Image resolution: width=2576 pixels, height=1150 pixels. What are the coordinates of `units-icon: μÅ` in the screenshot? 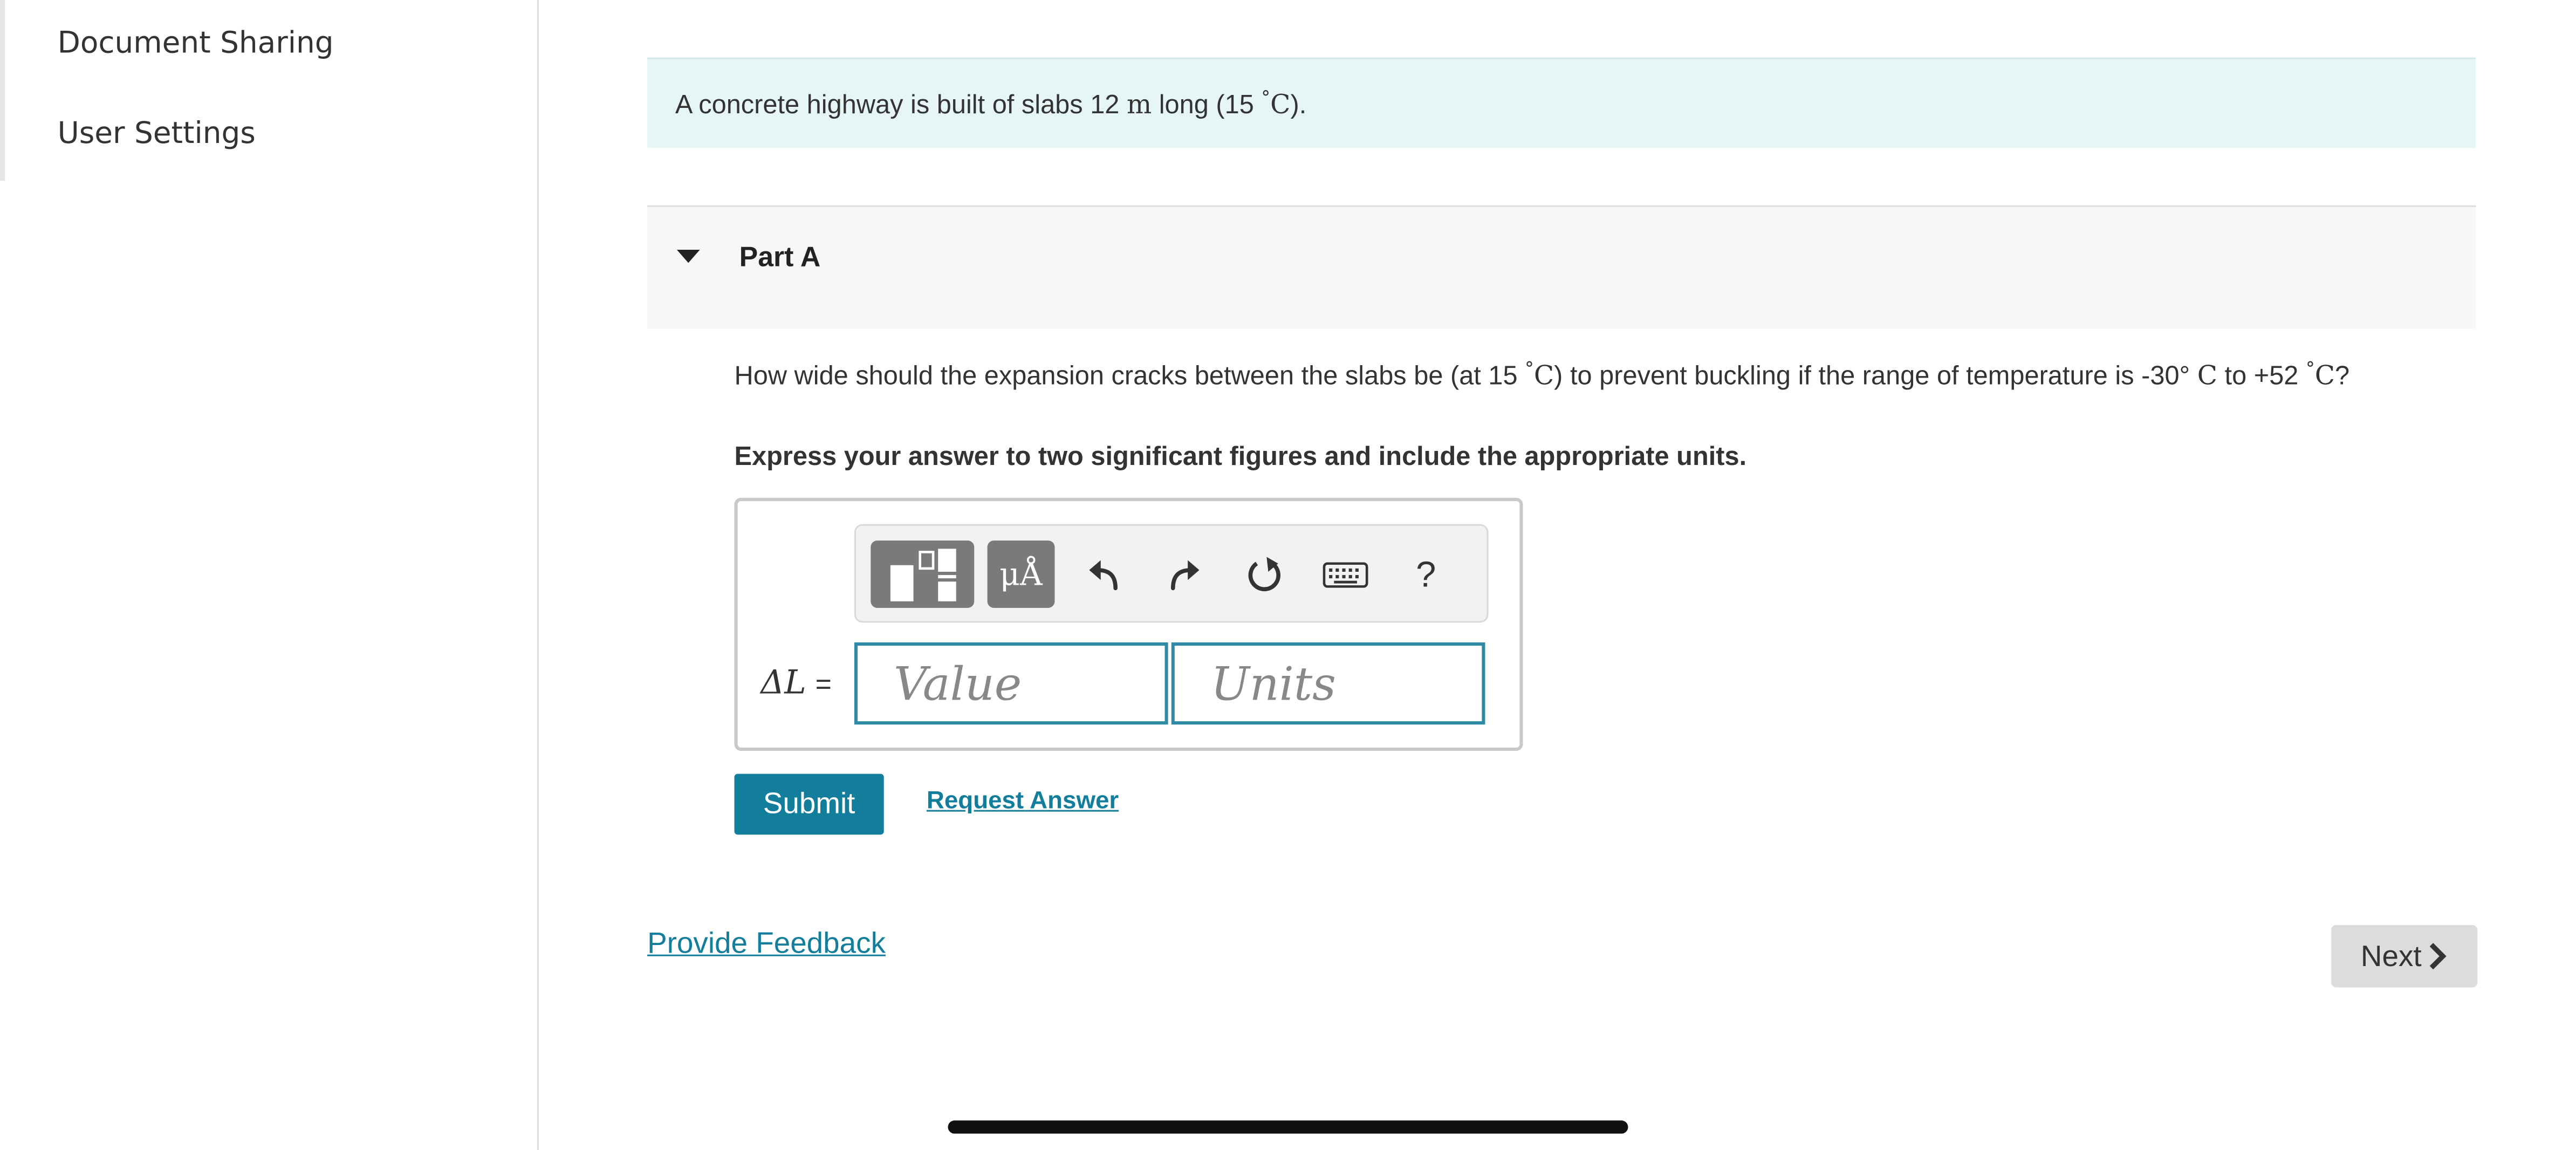 It's located at (1021, 574).